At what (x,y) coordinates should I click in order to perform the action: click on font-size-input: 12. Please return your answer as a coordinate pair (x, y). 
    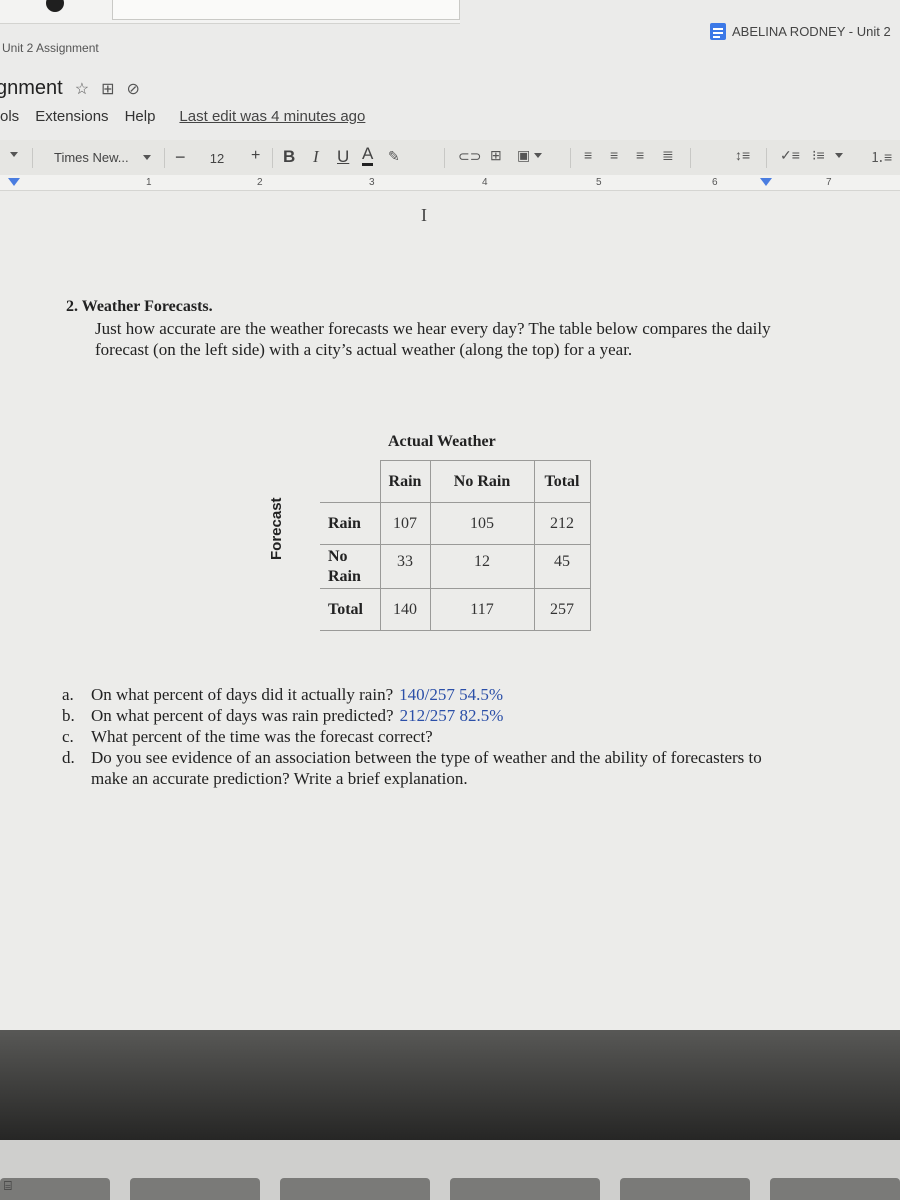
    Looking at the image, I should click on (217, 158).